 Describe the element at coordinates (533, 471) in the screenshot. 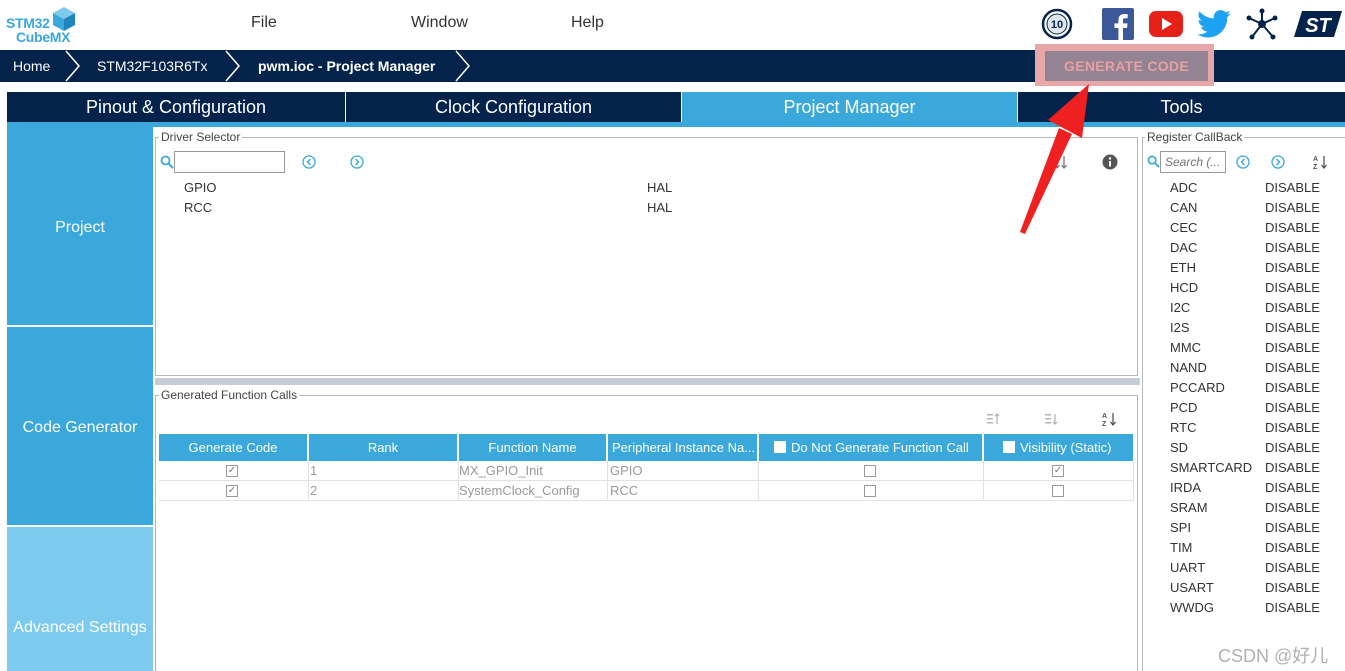

I see `function-name-cell: MX_GPIO_Init` at that location.